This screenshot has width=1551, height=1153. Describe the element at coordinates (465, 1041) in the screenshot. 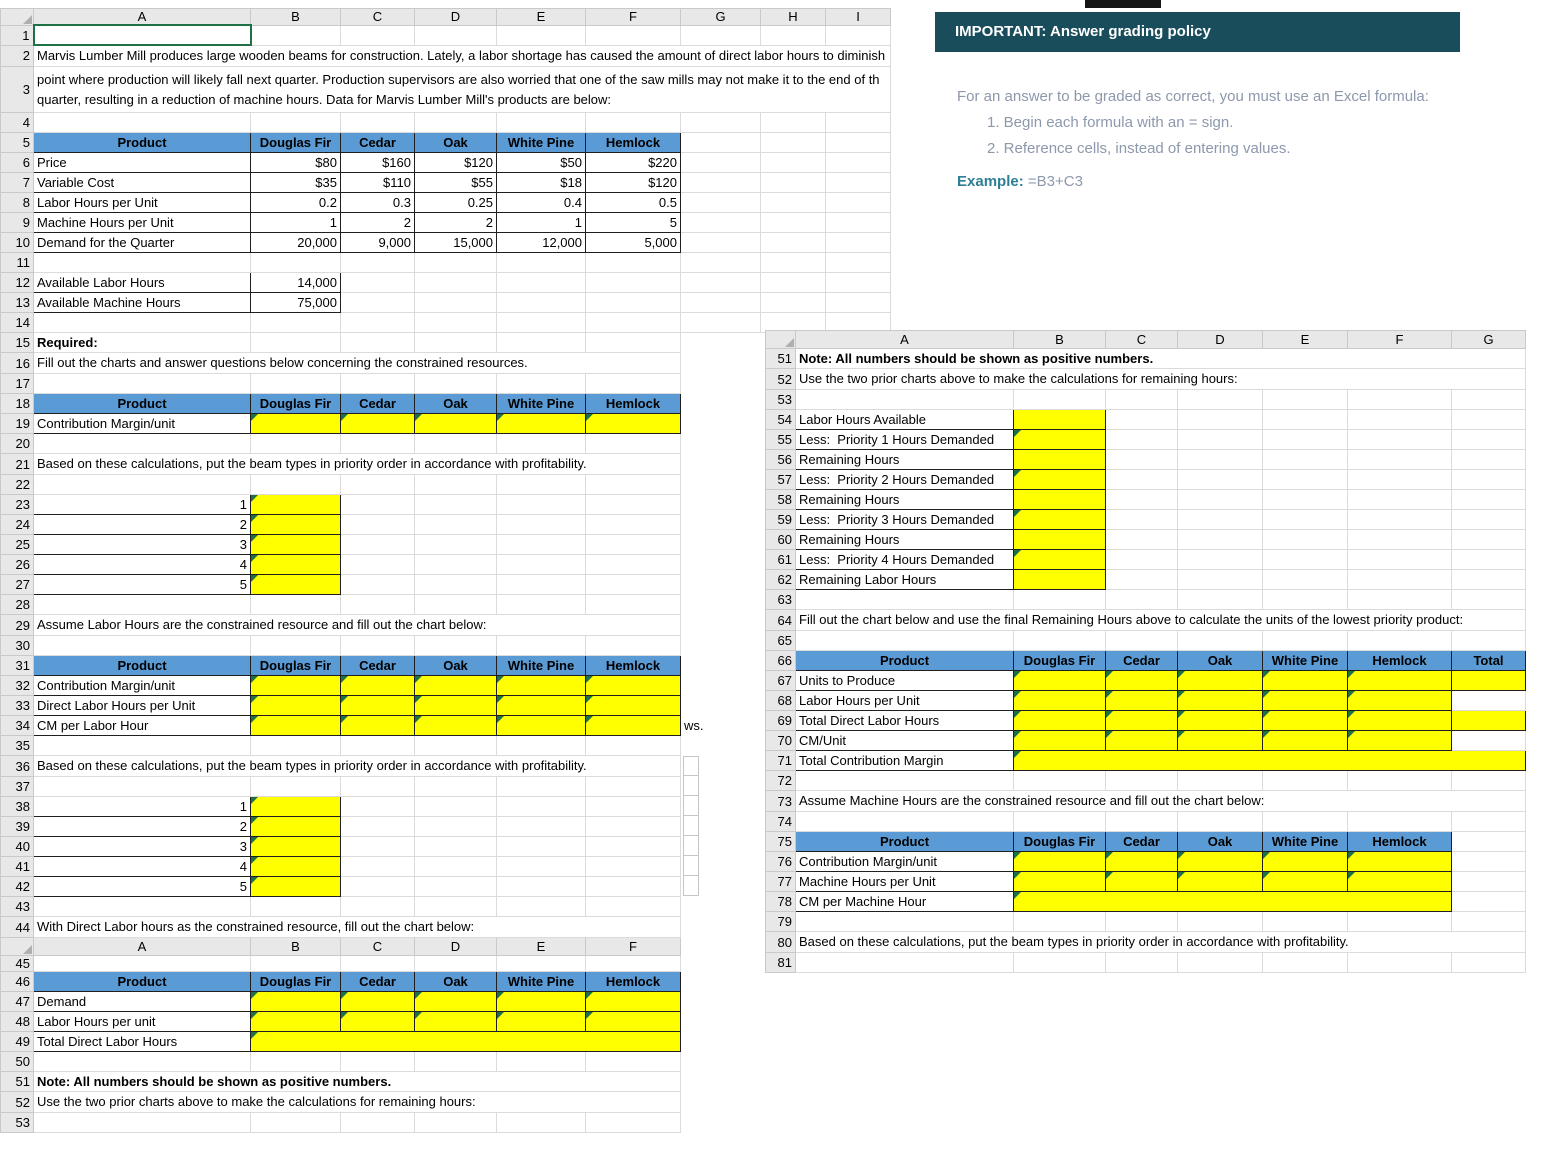

I see `input-cell-B49` at that location.